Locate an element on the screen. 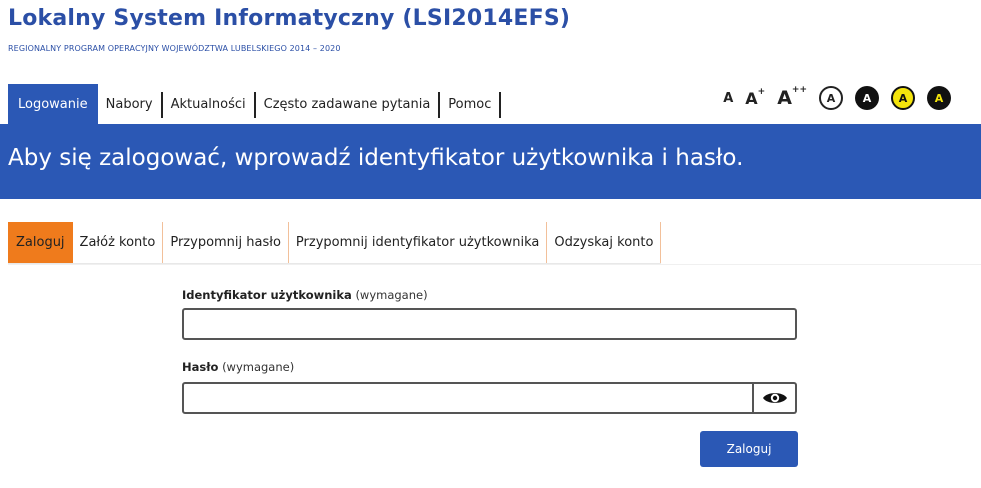 This screenshot has height=488, width=981. username-input is located at coordinates (489, 324).